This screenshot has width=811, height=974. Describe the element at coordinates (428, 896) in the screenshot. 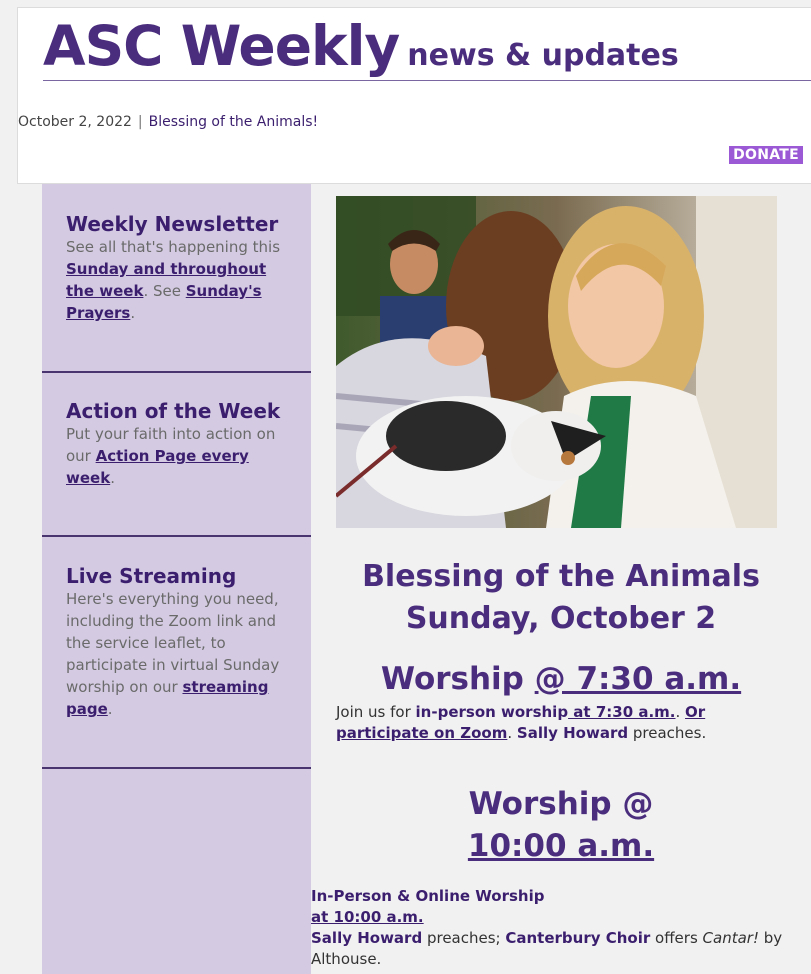

I see `worship-type: In-Person & Online Worship` at that location.